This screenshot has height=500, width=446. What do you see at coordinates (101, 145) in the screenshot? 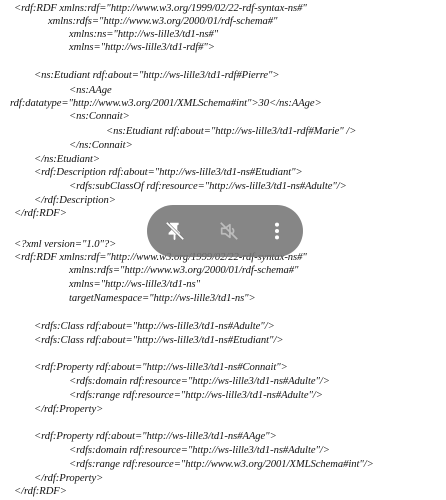
I see `code-line: </ns:Connait>` at bounding box center [101, 145].